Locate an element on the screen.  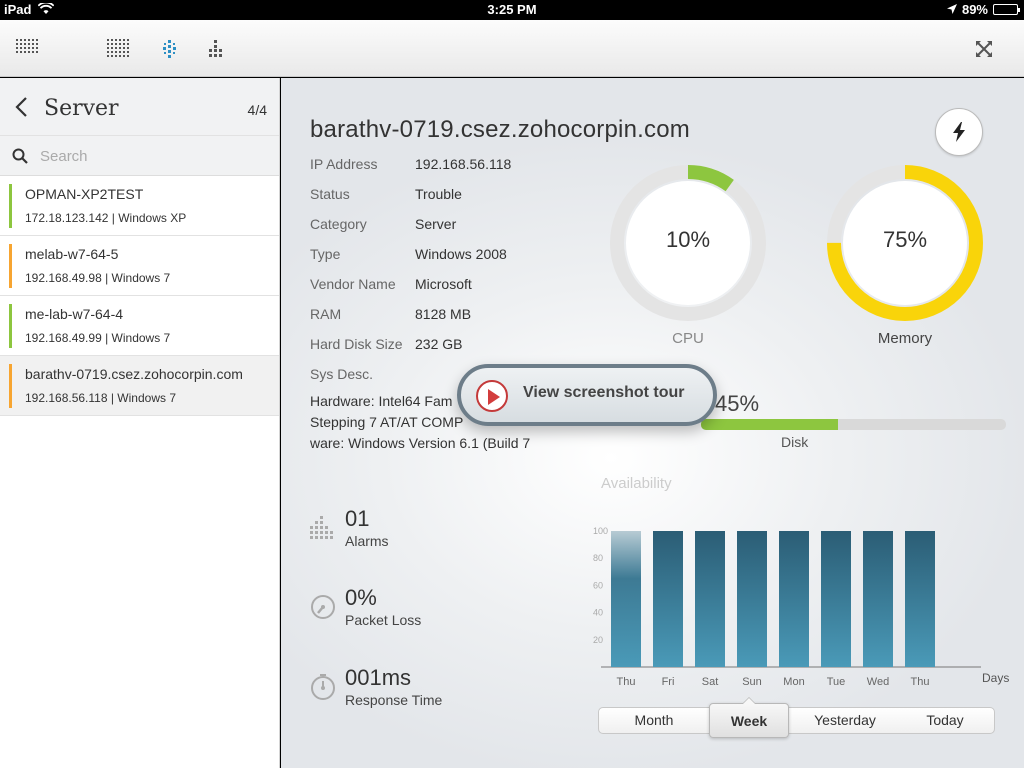
top-toolbar is located at coordinates (512, 48).